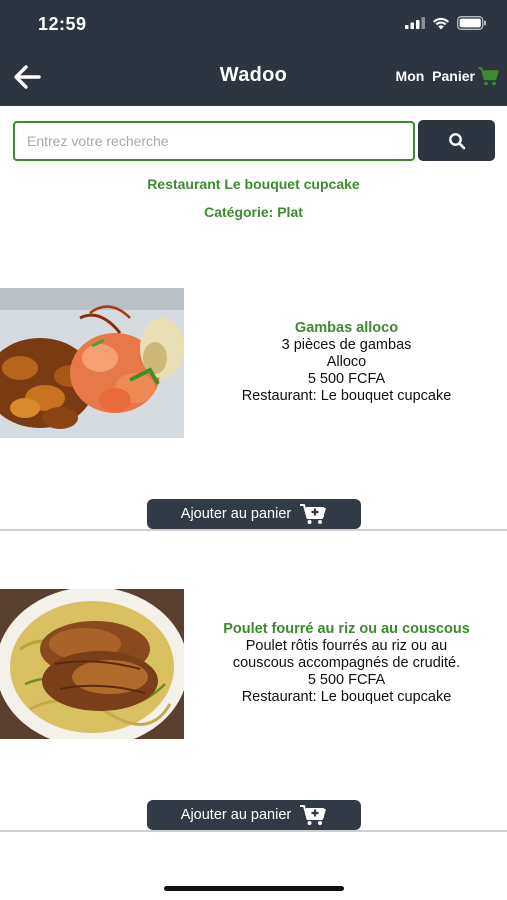 This screenshot has height=900, width=507. I want to click on signal-icon, so click(415, 23).